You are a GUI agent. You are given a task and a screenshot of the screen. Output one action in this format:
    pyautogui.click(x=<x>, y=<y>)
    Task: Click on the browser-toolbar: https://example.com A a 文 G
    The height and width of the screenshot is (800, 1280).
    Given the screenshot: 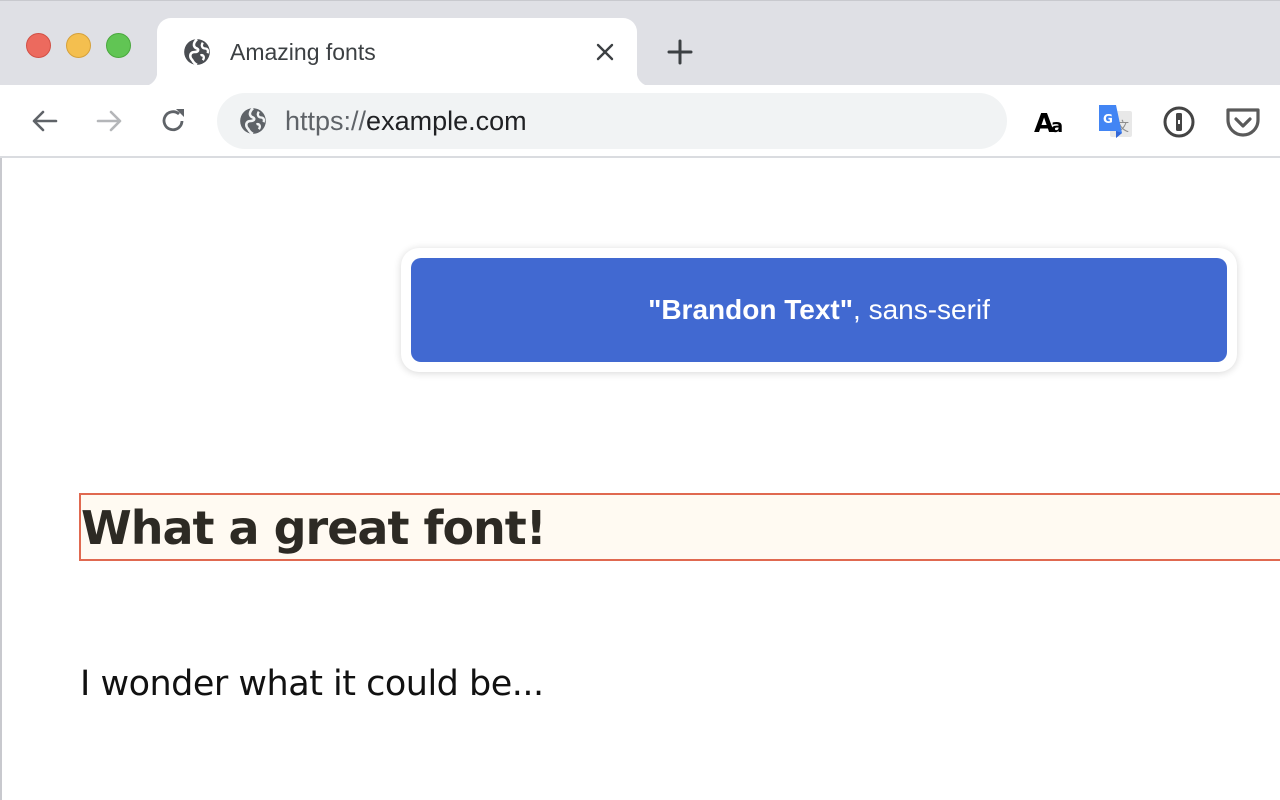 What is the action you would take?
    pyautogui.click(x=640, y=121)
    